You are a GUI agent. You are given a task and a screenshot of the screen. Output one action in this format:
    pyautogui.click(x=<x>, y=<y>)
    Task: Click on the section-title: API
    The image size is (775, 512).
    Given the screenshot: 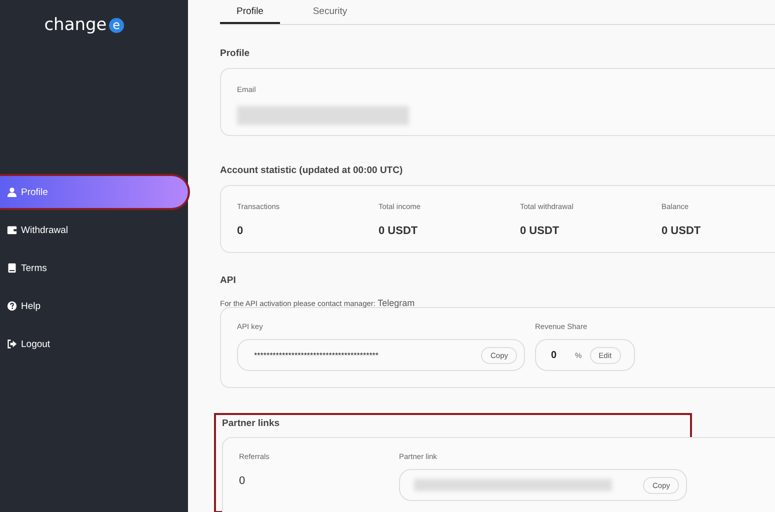 What is the action you would take?
    pyautogui.click(x=228, y=280)
    